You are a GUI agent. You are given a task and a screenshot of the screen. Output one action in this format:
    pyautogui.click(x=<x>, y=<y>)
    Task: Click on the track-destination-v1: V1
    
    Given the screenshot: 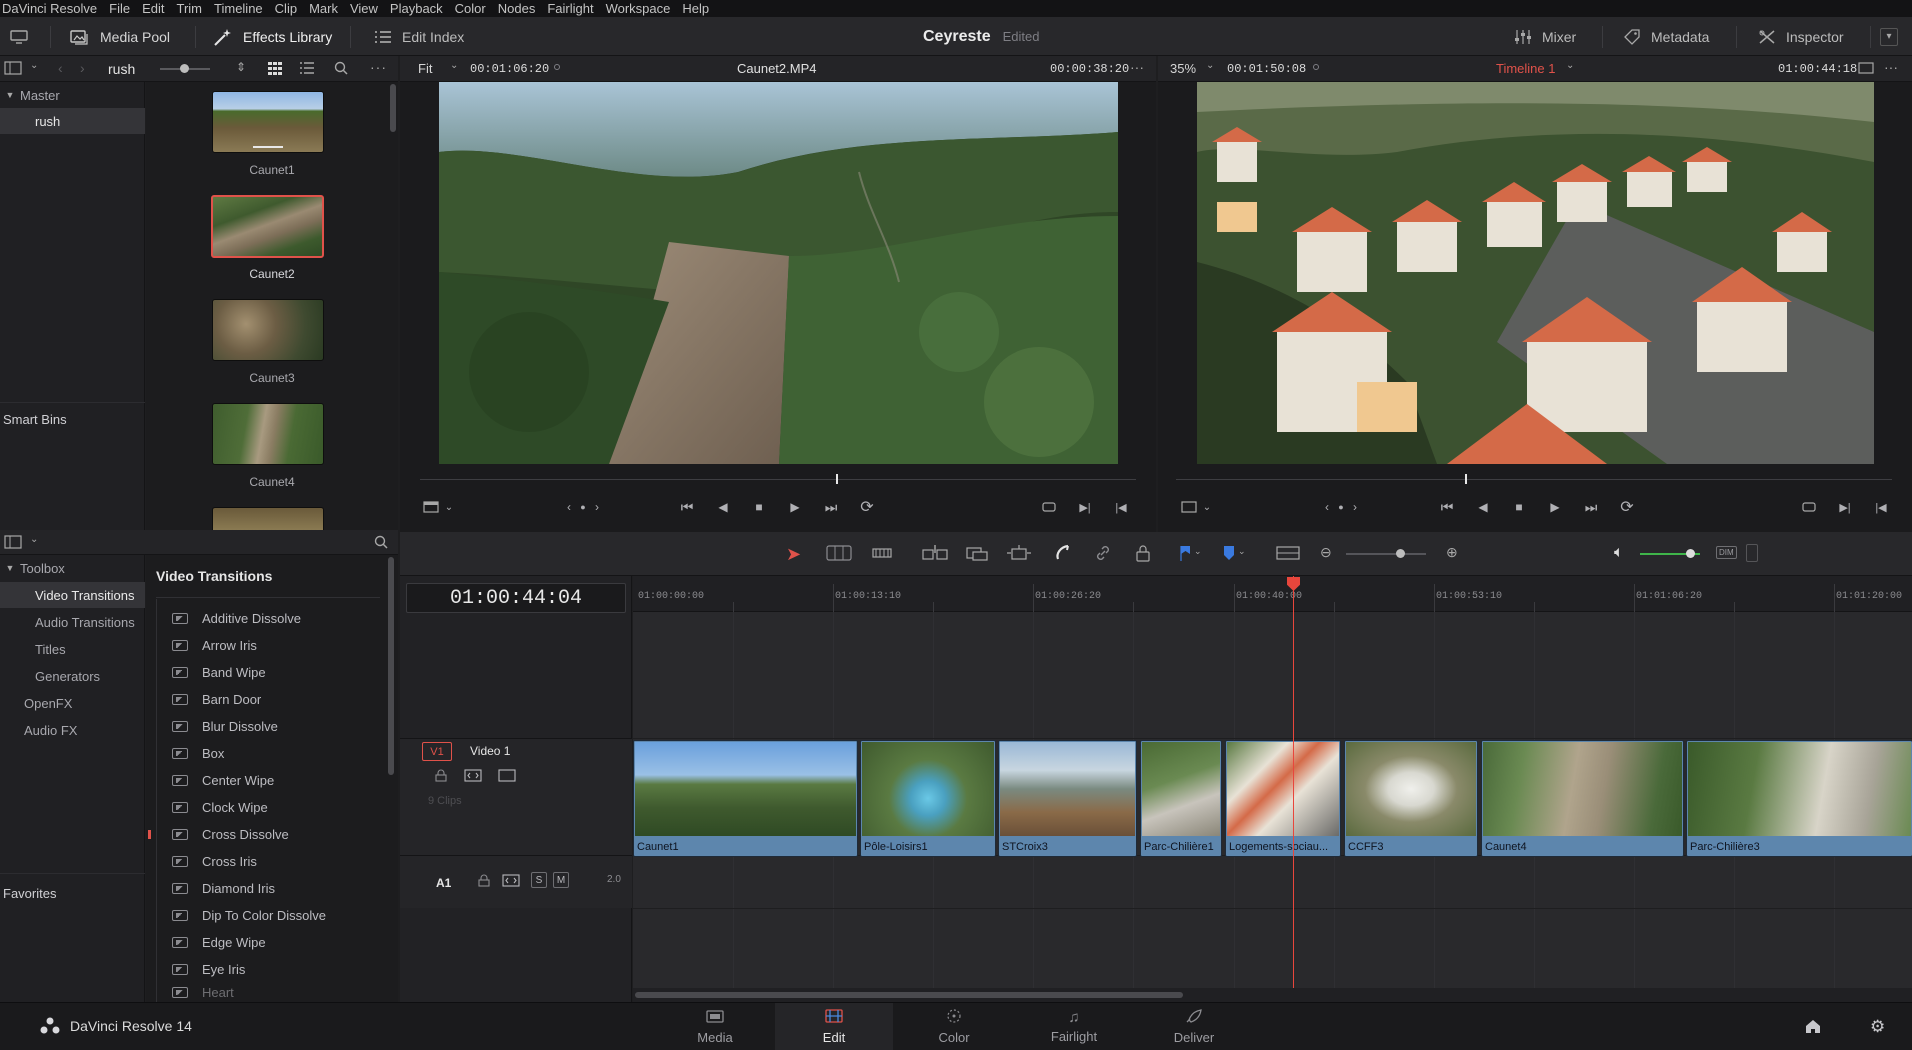 What is the action you would take?
    pyautogui.click(x=437, y=751)
    